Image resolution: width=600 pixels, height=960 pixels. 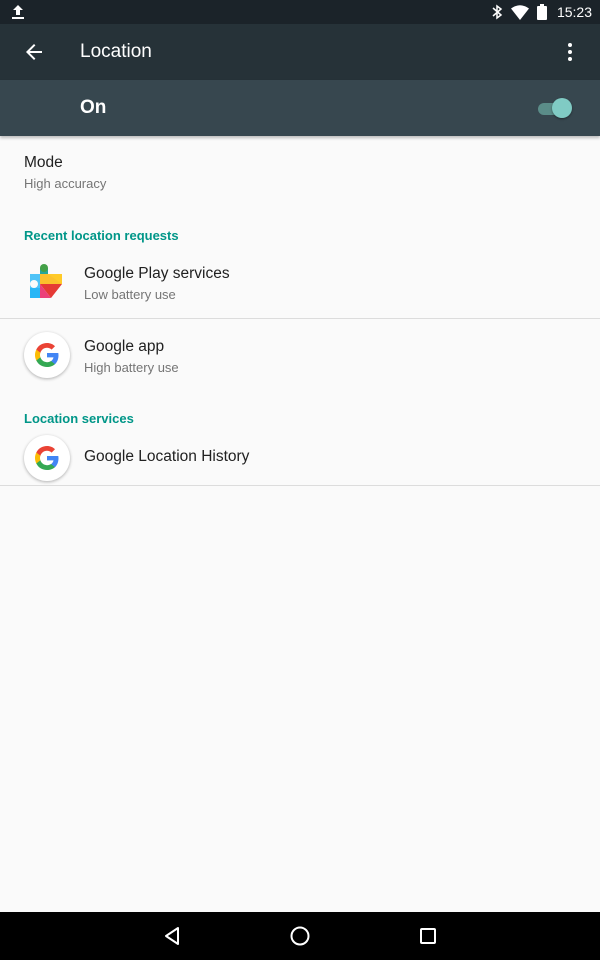 I want to click on app-bar: Location, so click(x=300, y=52).